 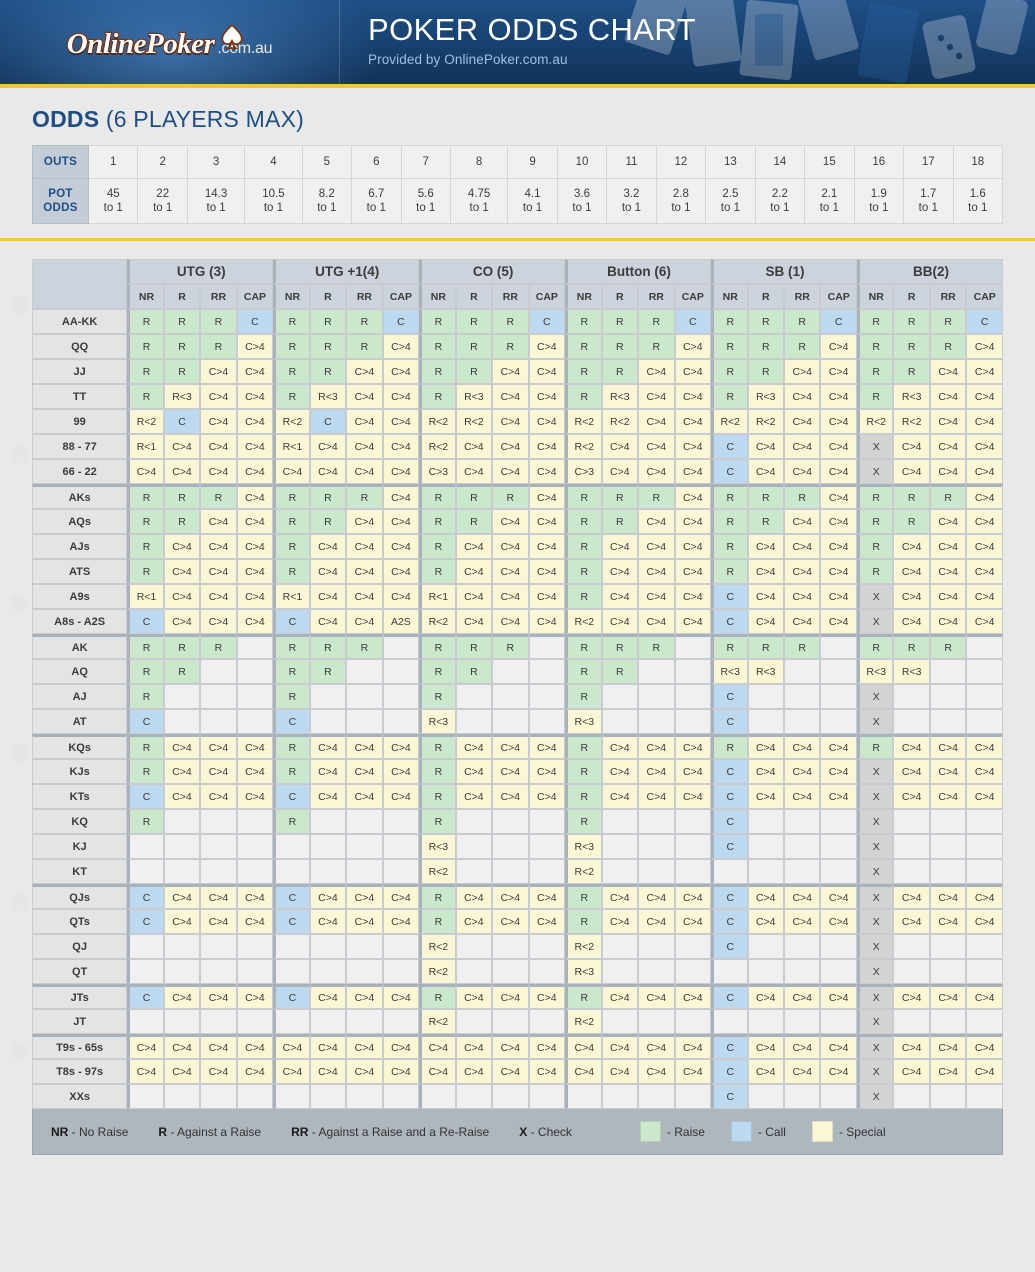 What do you see at coordinates (60, 162) in the screenshot?
I see `outs-row-label: OUTS` at bounding box center [60, 162].